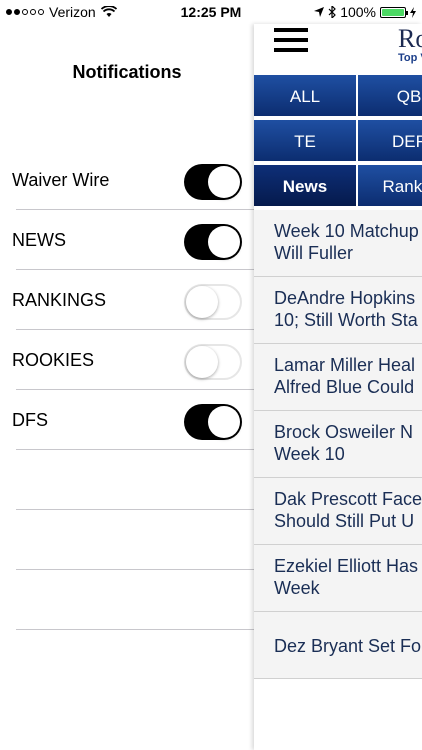  What do you see at coordinates (135, 629) in the screenshot?
I see `divider` at bounding box center [135, 629].